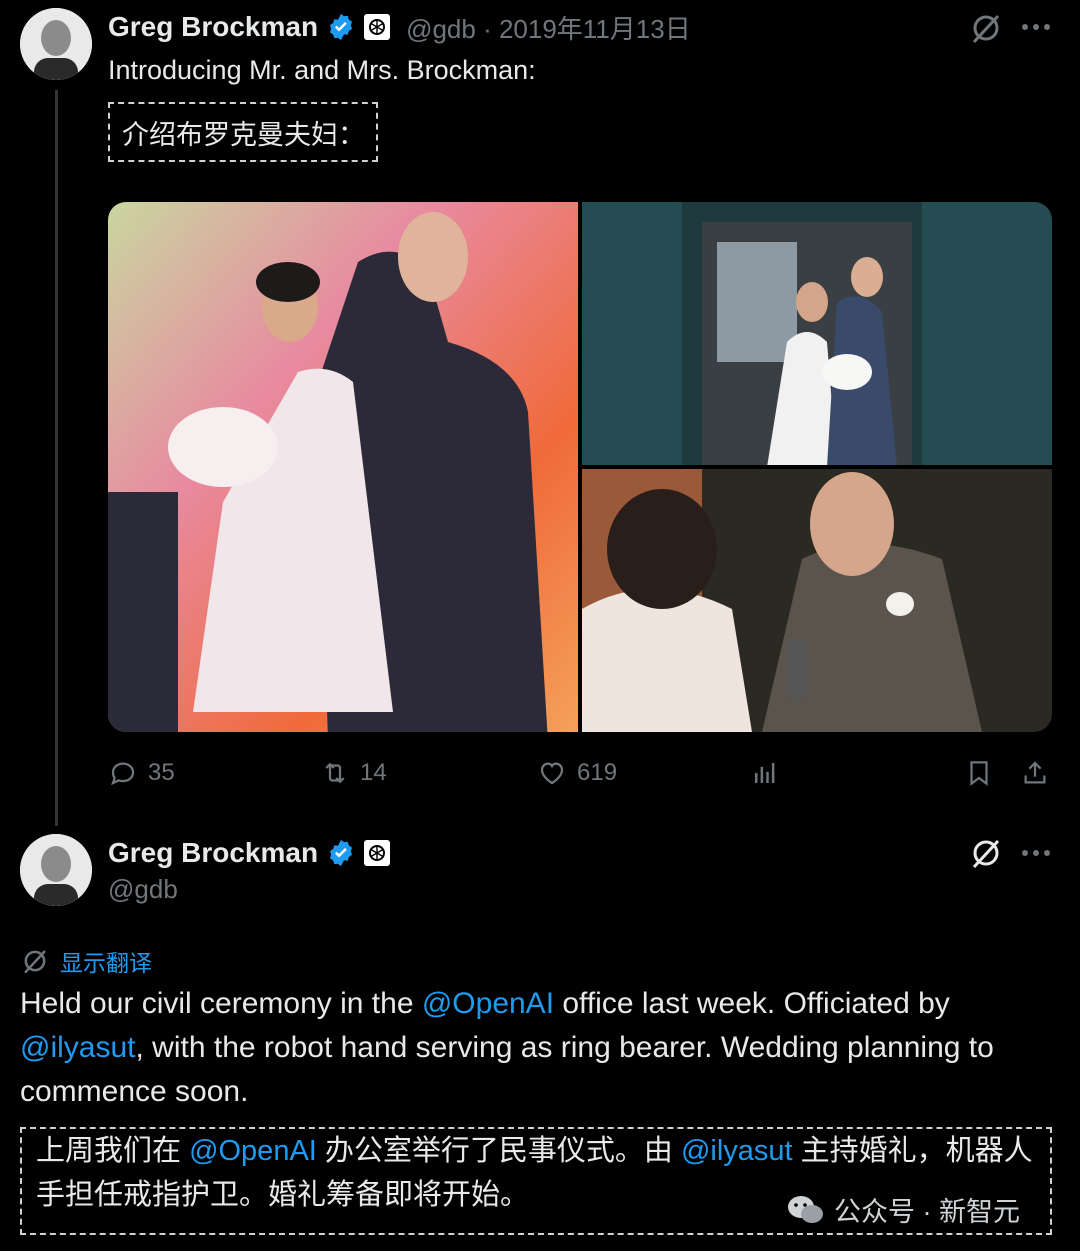  Describe the element at coordinates (927, 1212) in the screenshot. I see `watermark-text: 公众号 · 新智元` at that location.